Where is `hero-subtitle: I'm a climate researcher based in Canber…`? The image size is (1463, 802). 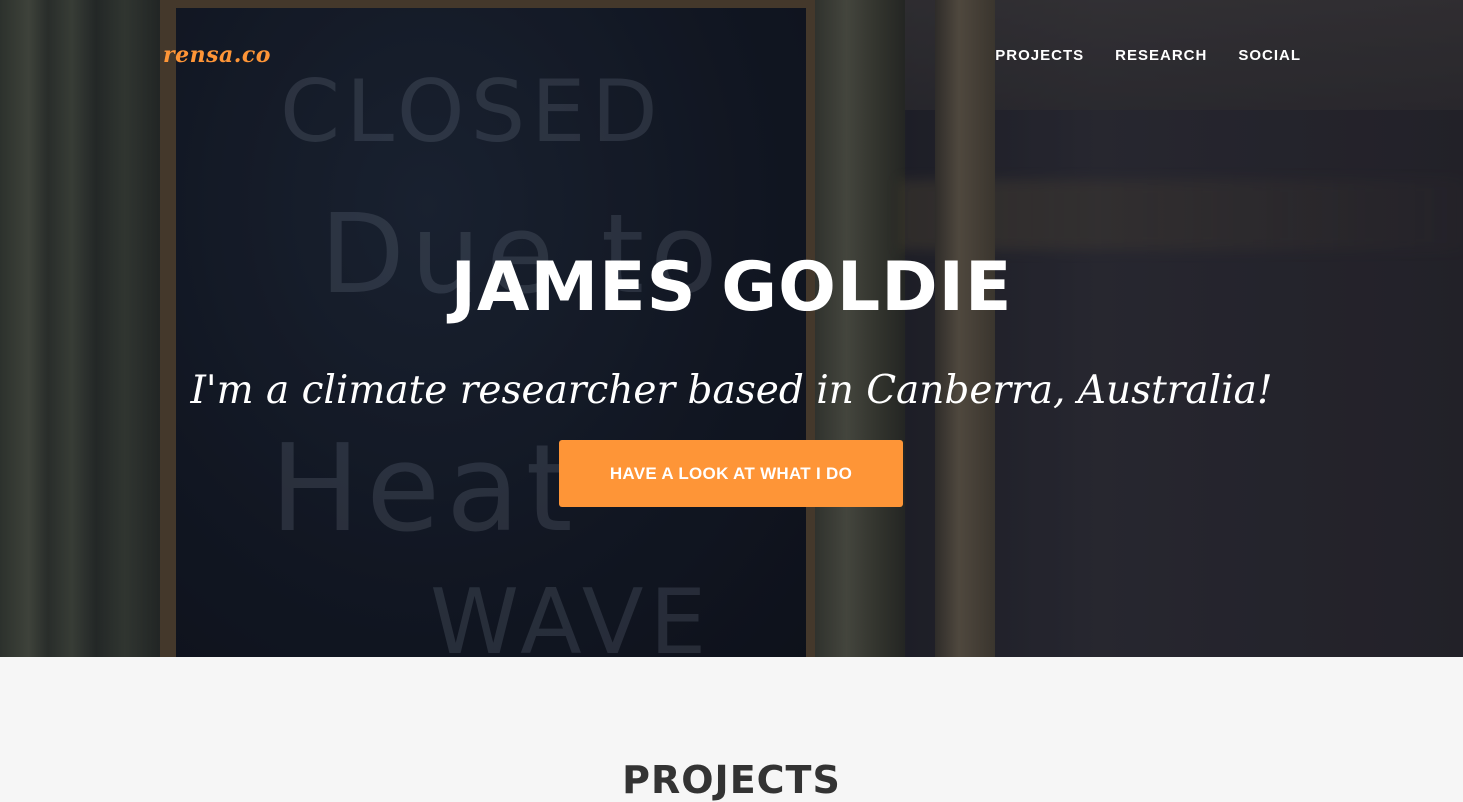
hero-subtitle: I'm a climate researcher based in Canber… is located at coordinates (731, 390).